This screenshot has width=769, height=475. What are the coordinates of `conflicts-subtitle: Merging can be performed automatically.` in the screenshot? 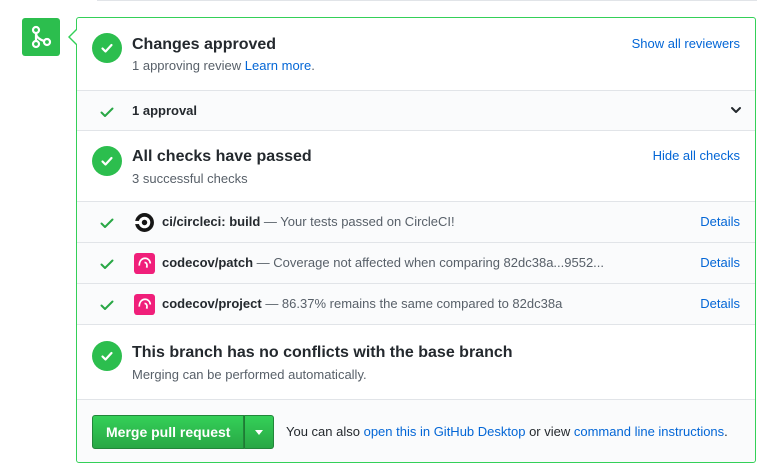 It's located at (249, 374).